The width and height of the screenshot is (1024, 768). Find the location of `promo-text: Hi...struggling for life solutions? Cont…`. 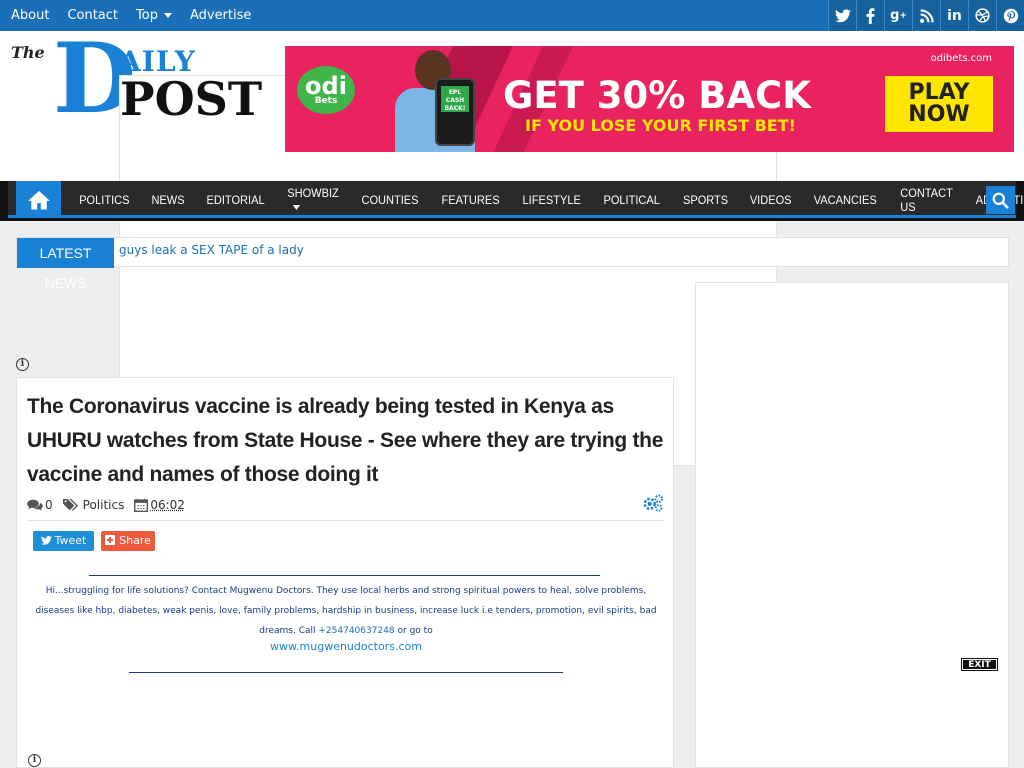

promo-text: Hi...struggling for life solutions? Cont… is located at coordinates (346, 611).